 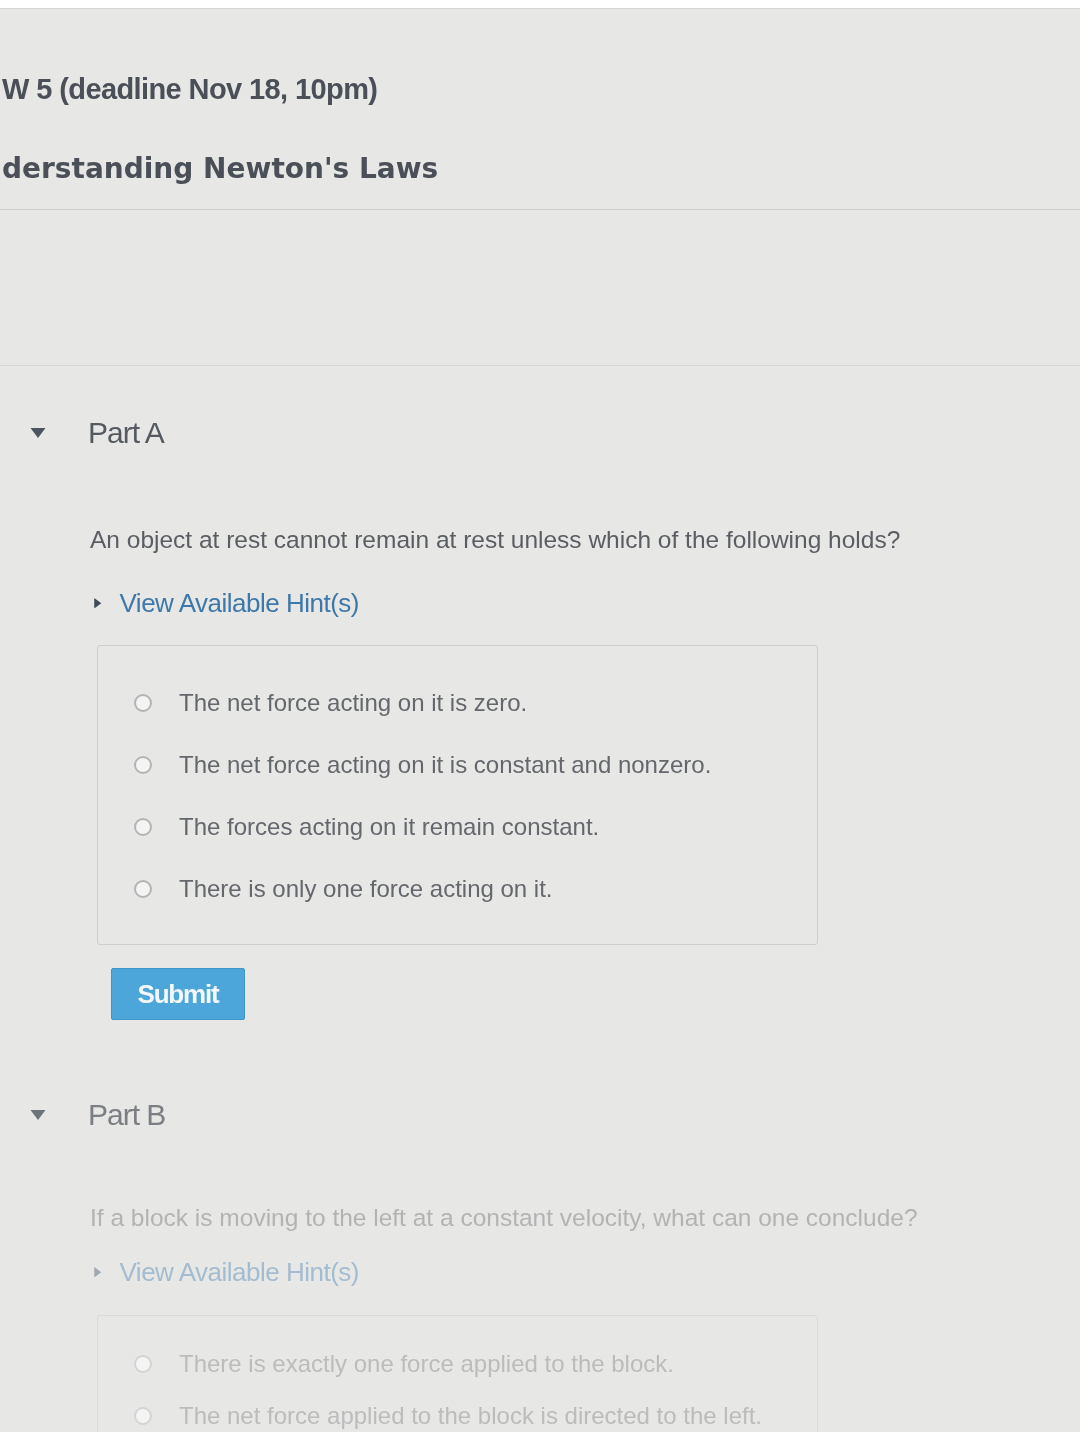 What do you see at coordinates (224, 603) in the screenshot?
I see `hint-link: View Available Hint(s)` at bounding box center [224, 603].